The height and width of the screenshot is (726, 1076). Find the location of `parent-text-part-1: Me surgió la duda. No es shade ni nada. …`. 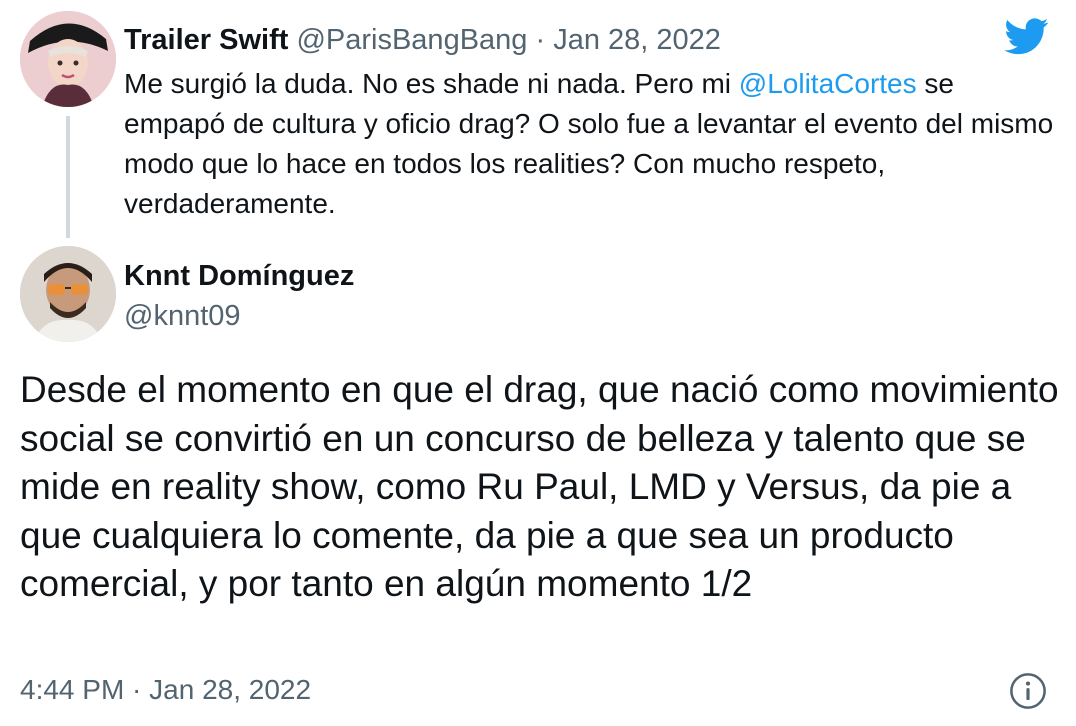

parent-text-part-1: Me surgió la duda. No es shade ni nada. … is located at coordinates (431, 83).